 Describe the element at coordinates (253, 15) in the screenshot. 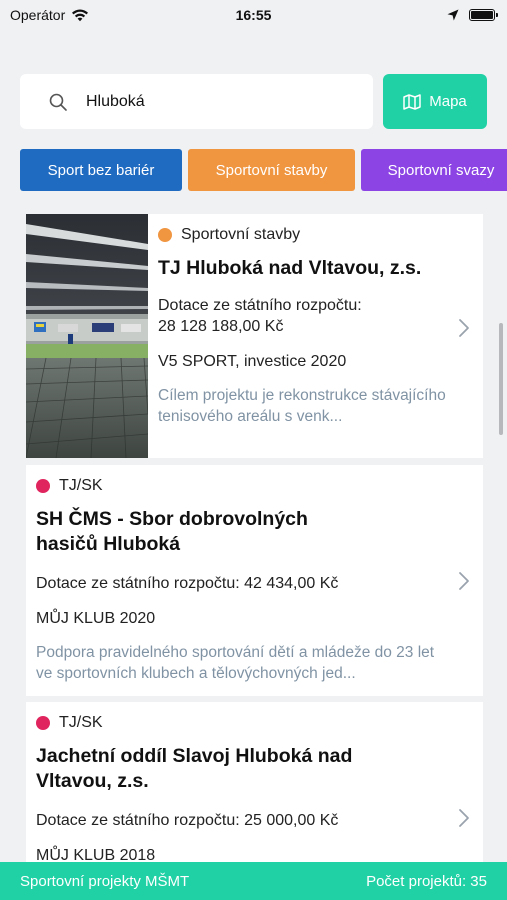

I see `status-bar: Operátor 16:55` at that location.